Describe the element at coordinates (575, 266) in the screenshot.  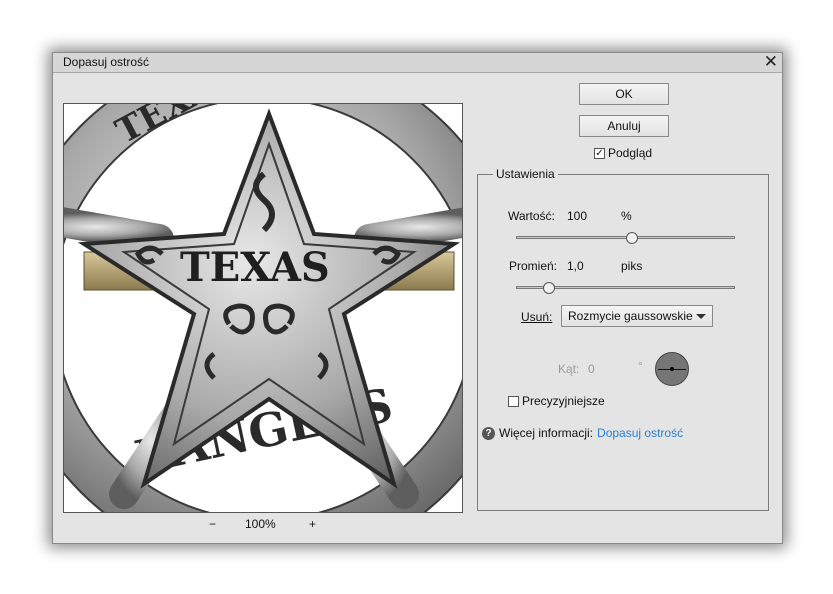
I see `radius-value: 1,0` at that location.